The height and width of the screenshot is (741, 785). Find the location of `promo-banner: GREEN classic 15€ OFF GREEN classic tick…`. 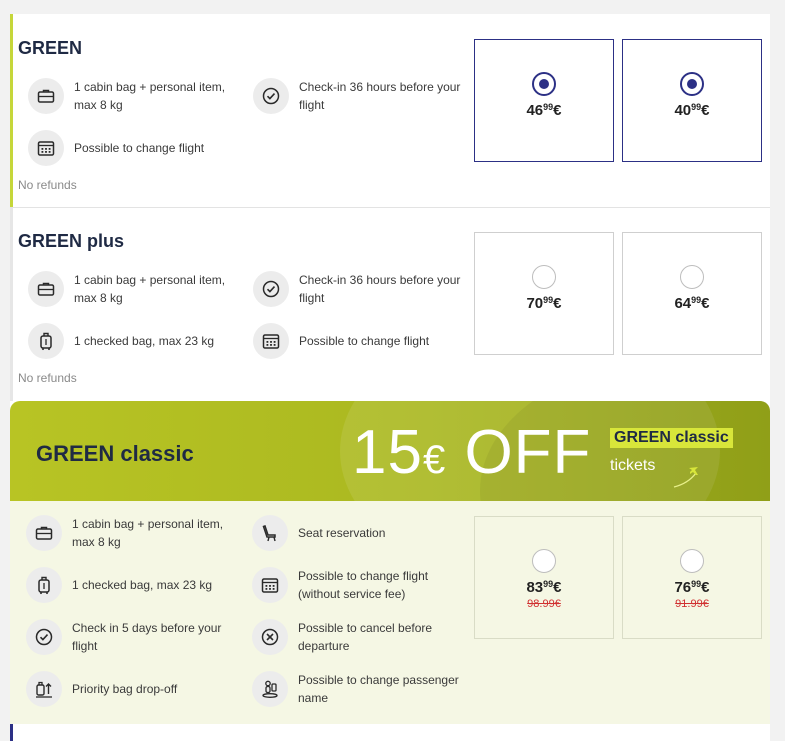

promo-banner: GREEN classic 15€ OFF GREEN classic tick… is located at coordinates (390, 451).